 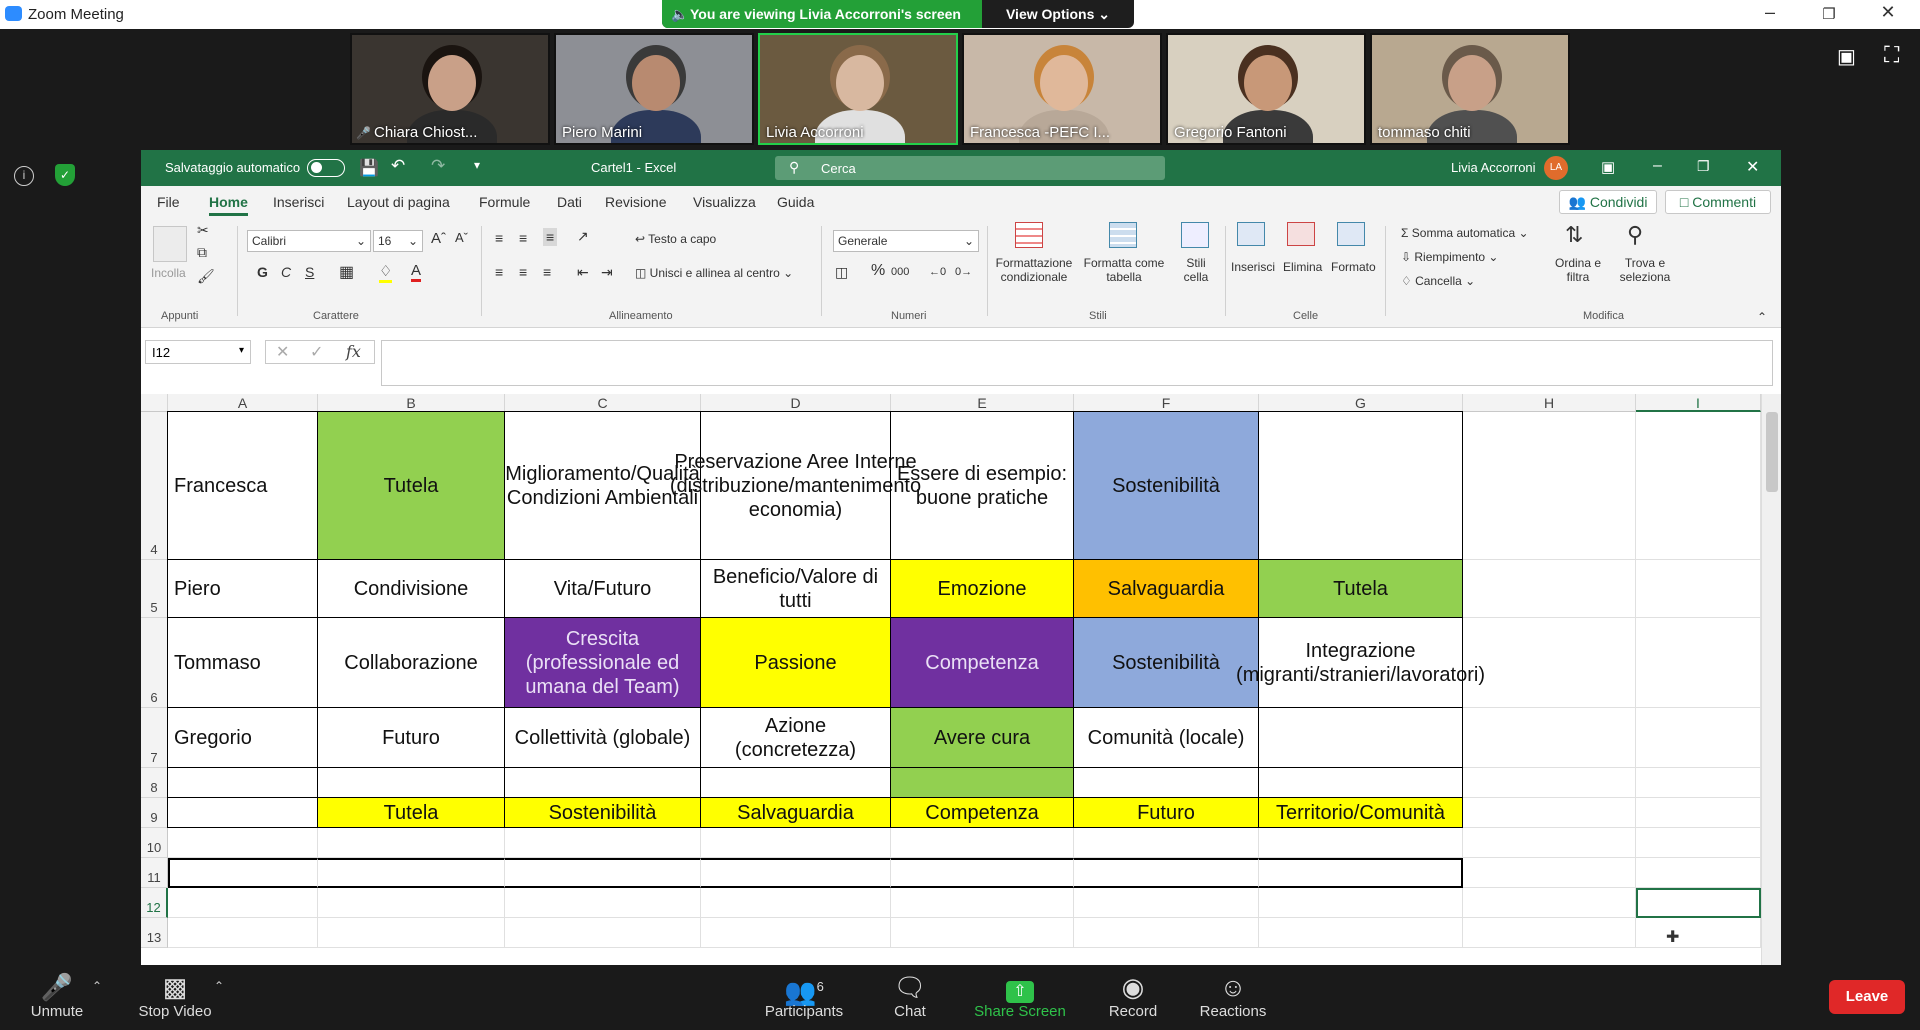 What do you see at coordinates (1698, 486) in the screenshot?
I see `cell-I4` at bounding box center [1698, 486].